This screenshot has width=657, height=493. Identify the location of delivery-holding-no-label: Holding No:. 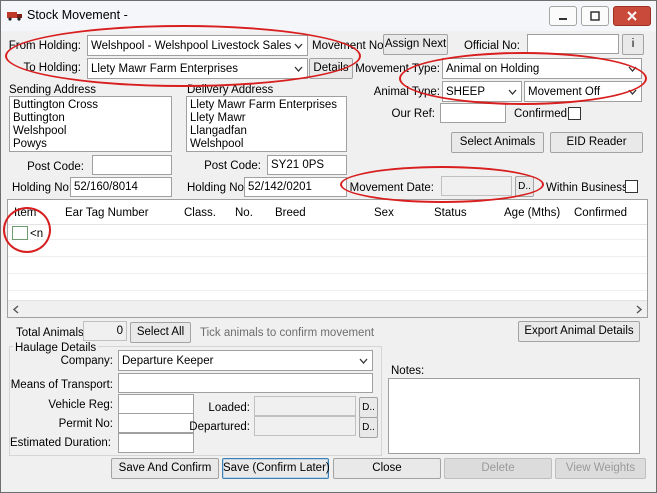
(217, 188).